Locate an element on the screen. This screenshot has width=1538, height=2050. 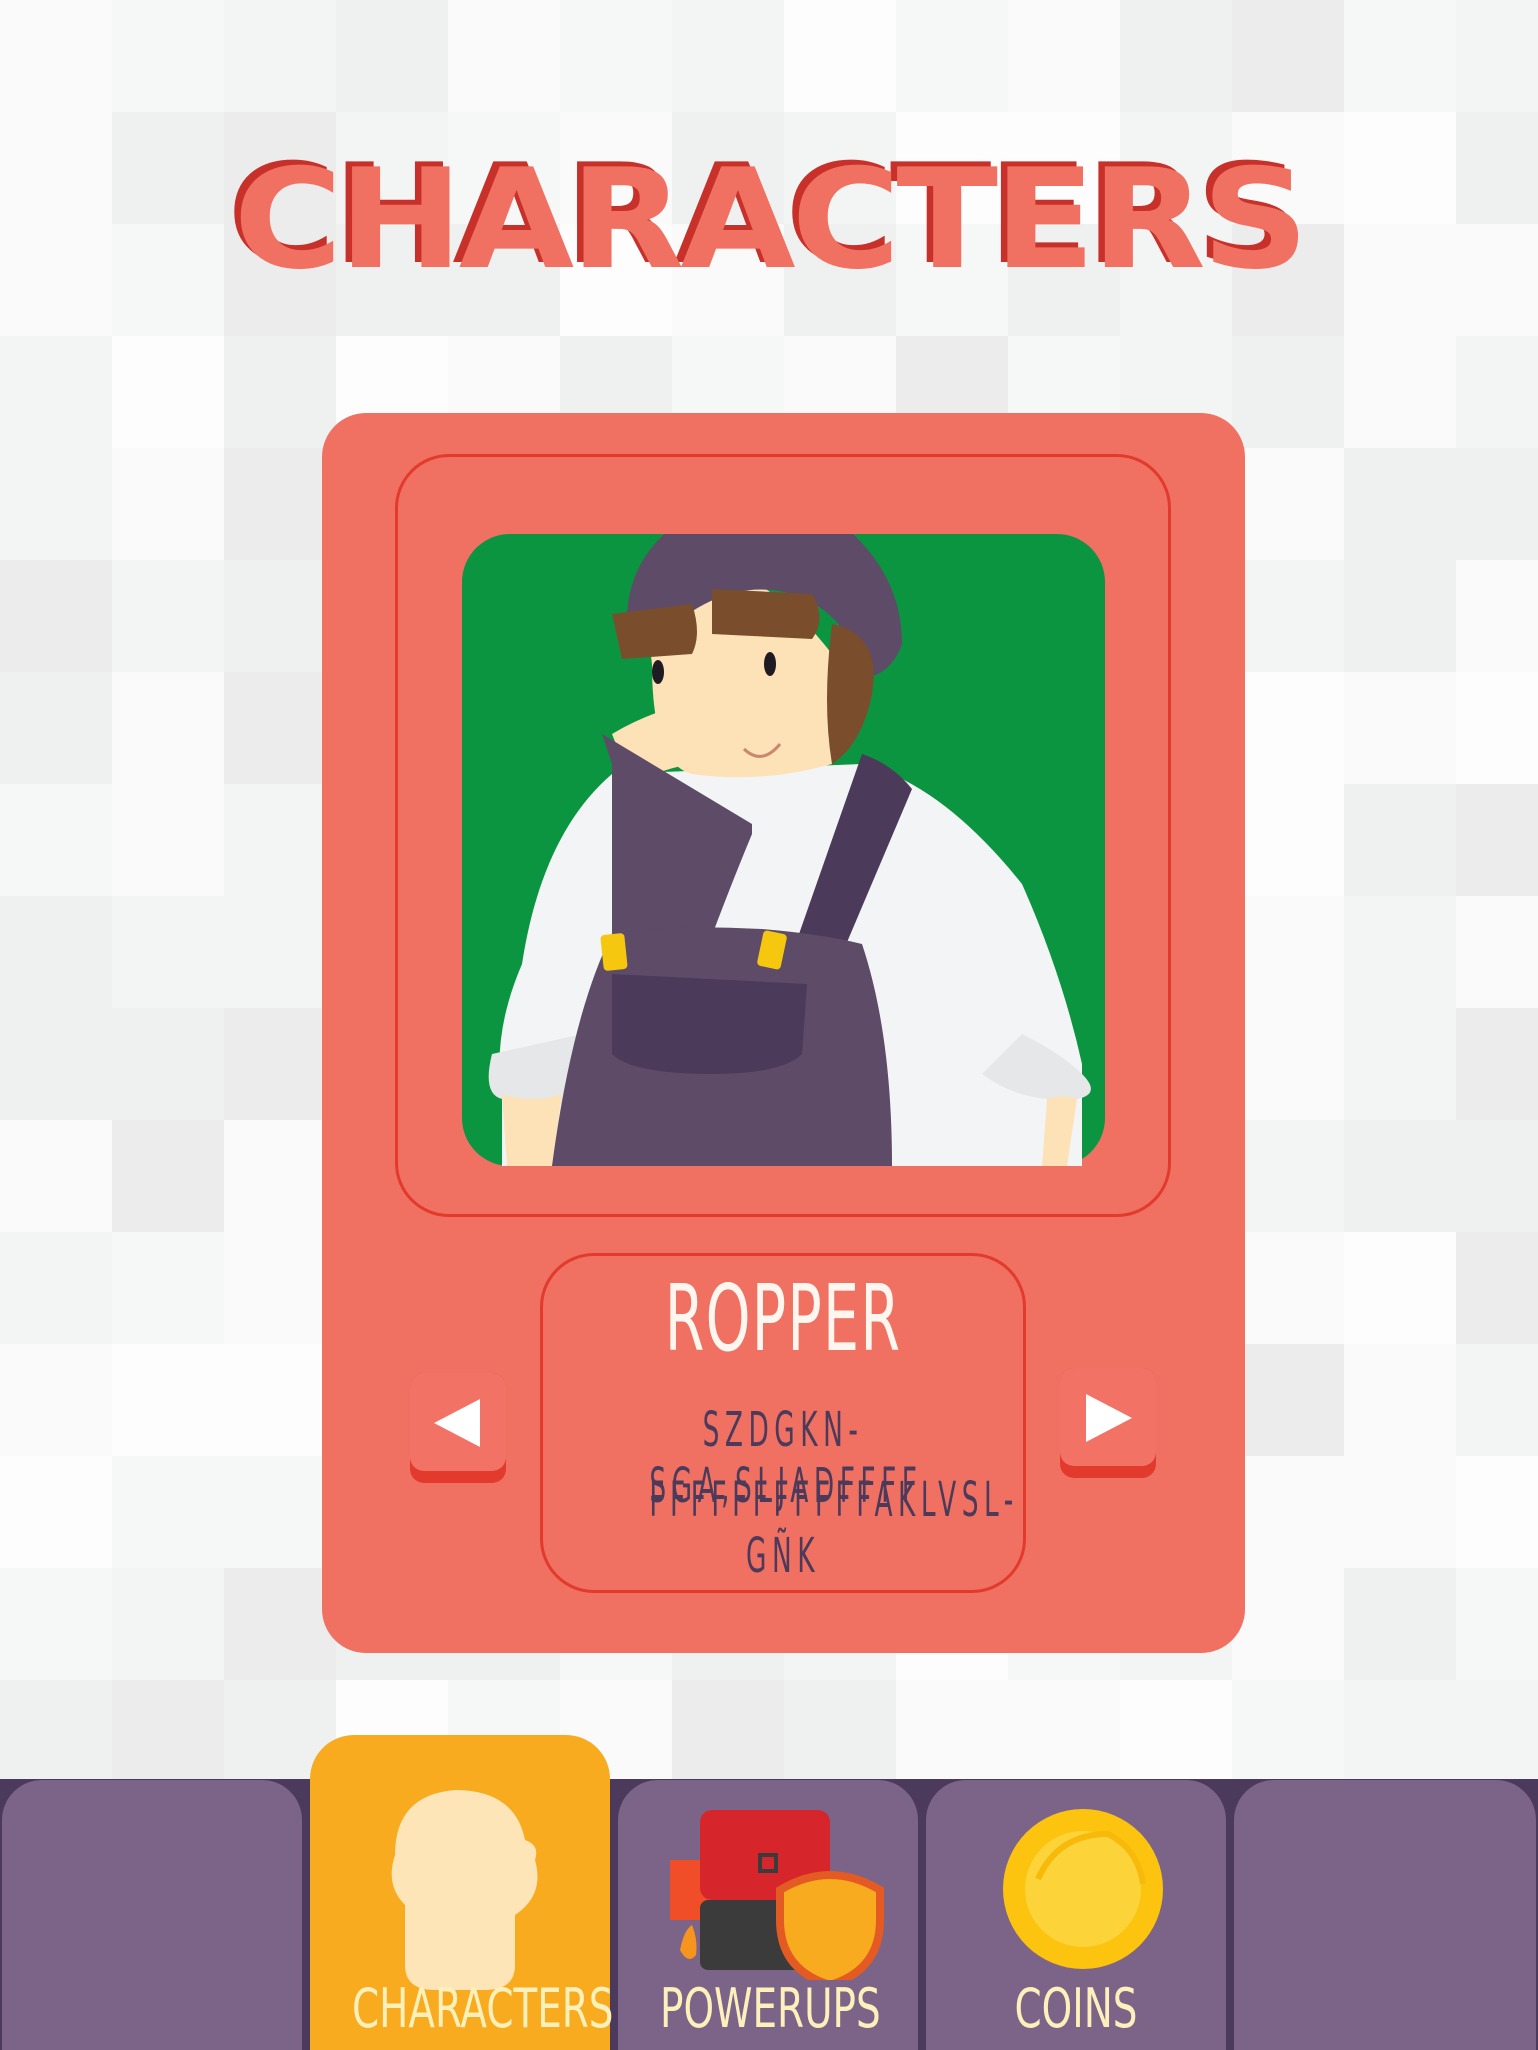
character-description-line-2: FFFFFFFFFFFAKLVSL-GÑK is located at coordinates (834, 1528).